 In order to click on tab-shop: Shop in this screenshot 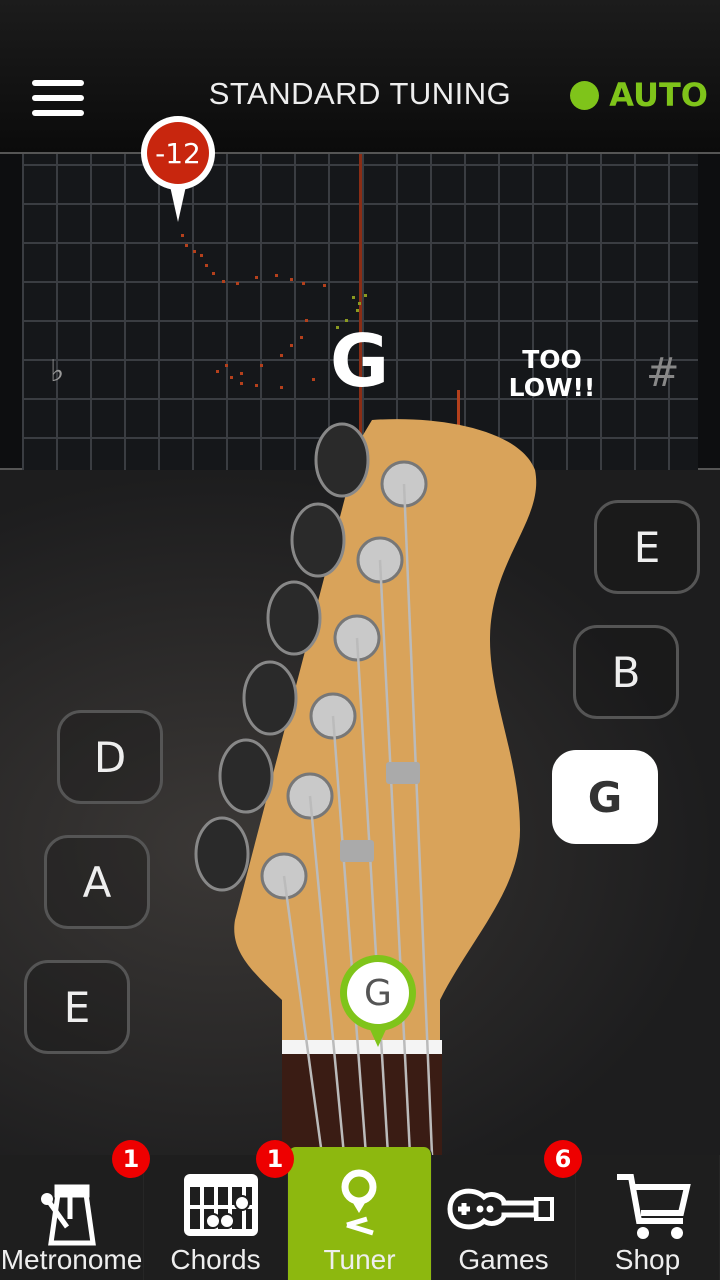, I will do `click(648, 1217)`.